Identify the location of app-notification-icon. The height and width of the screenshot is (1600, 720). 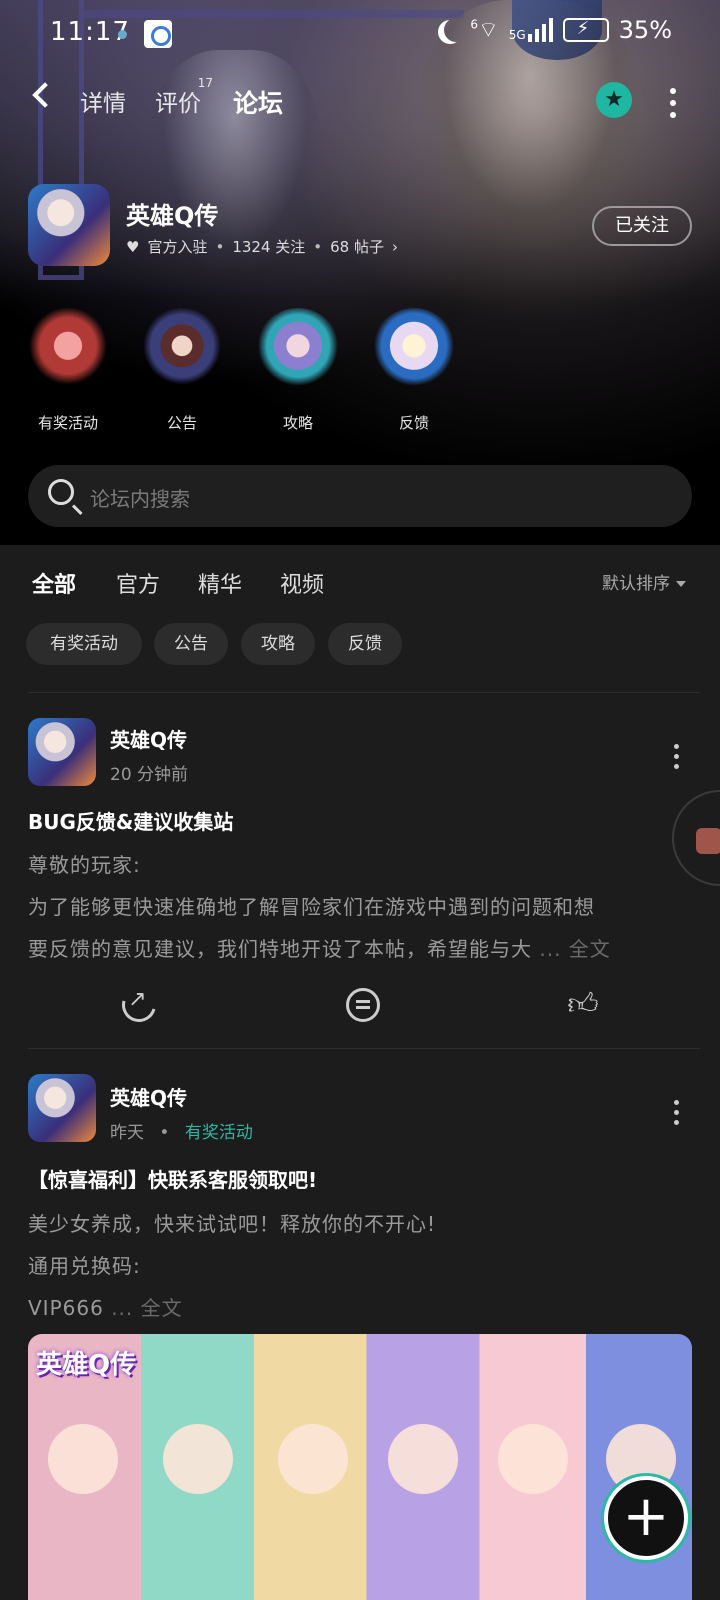
(158, 34).